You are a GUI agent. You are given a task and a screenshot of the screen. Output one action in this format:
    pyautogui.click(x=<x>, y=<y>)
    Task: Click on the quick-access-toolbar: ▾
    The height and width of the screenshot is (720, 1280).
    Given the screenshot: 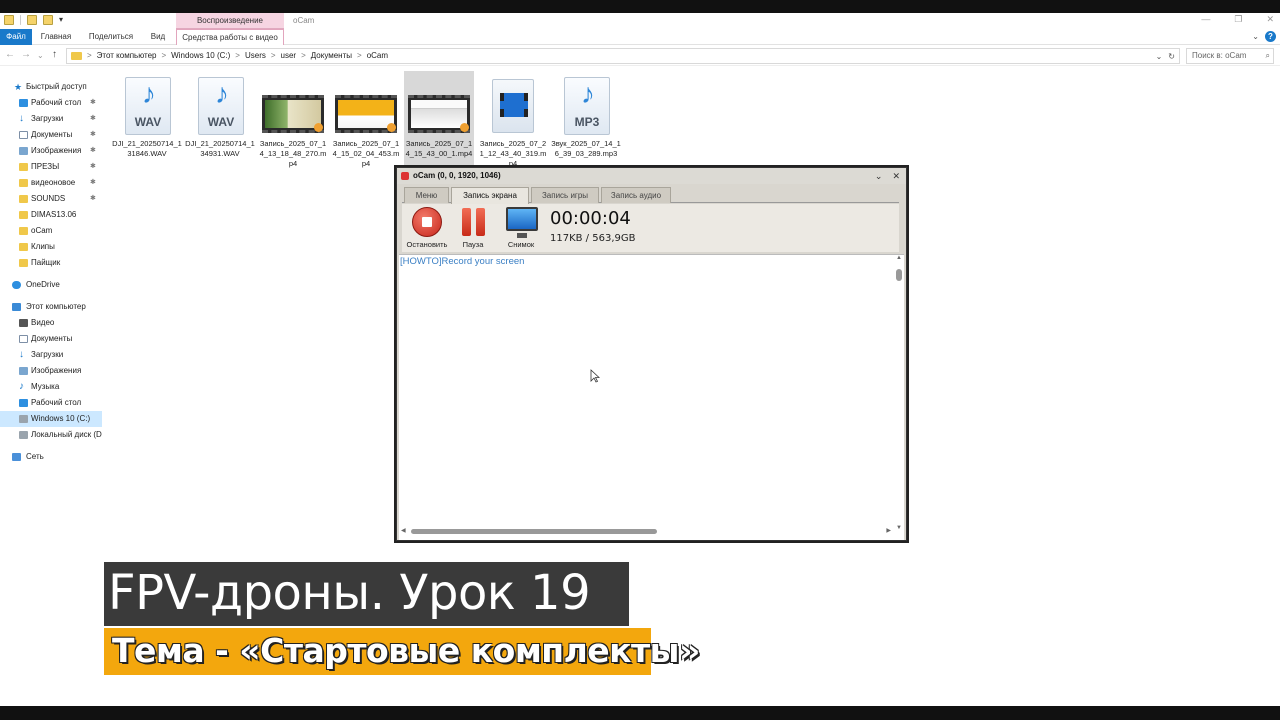 What is the action you would take?
    pyautogui.click(x=33, y=20)
    